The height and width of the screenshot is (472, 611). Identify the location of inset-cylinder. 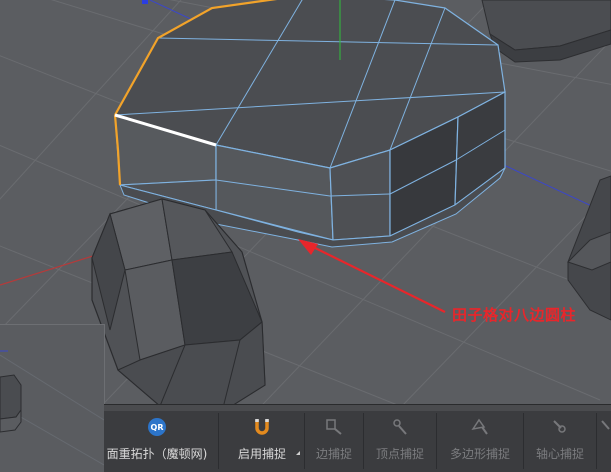
(11, 403).